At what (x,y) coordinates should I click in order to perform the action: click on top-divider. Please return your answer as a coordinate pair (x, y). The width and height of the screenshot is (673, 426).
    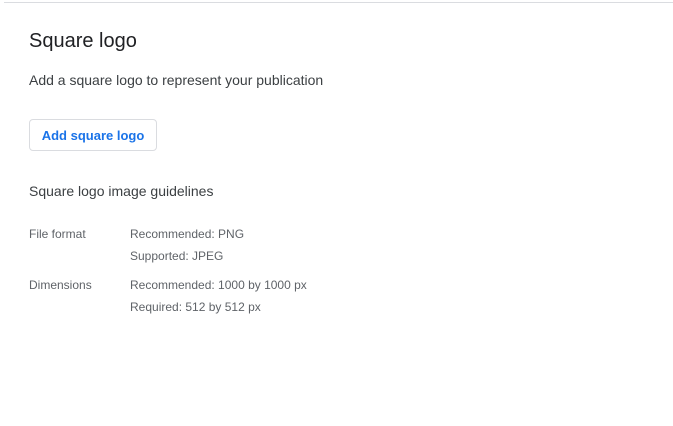
    Looking at the image, I should click on (338, 1).